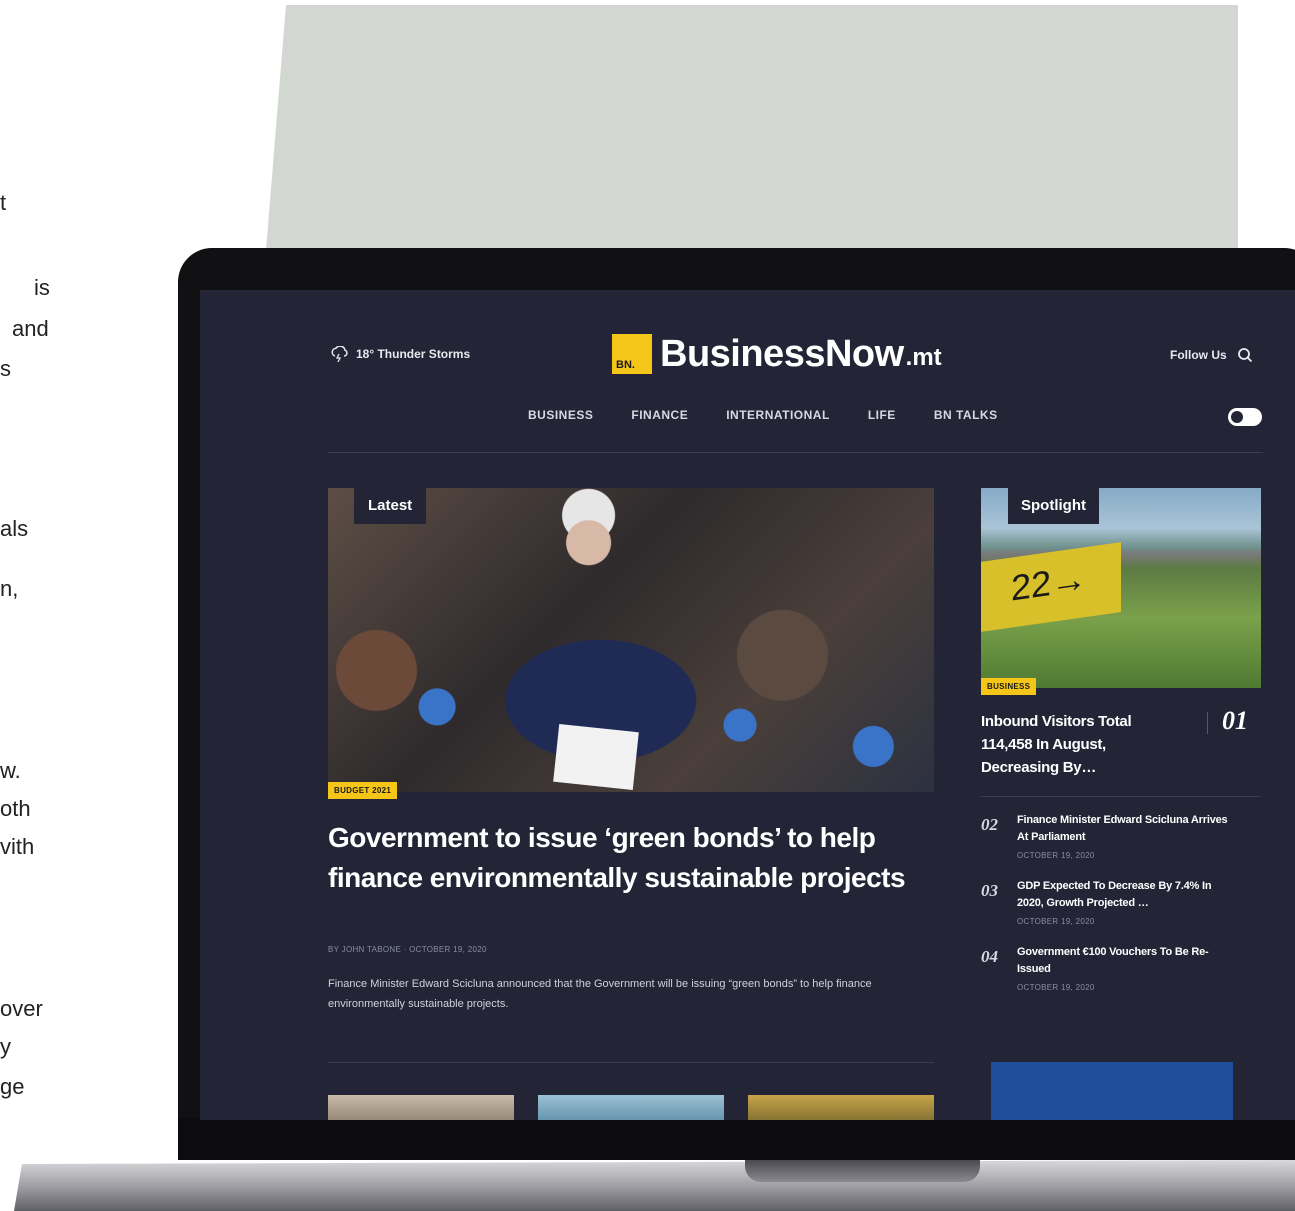  I want to click on rank-number: 03, so click(989, 890).